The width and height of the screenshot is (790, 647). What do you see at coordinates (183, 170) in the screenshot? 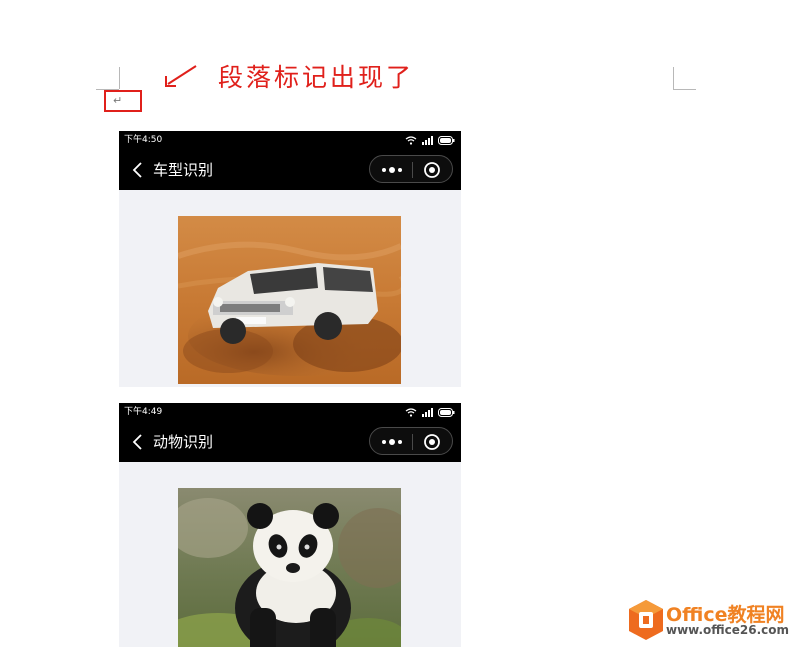
I see `page-title: 车型识别` at bounding box center [183, 170].